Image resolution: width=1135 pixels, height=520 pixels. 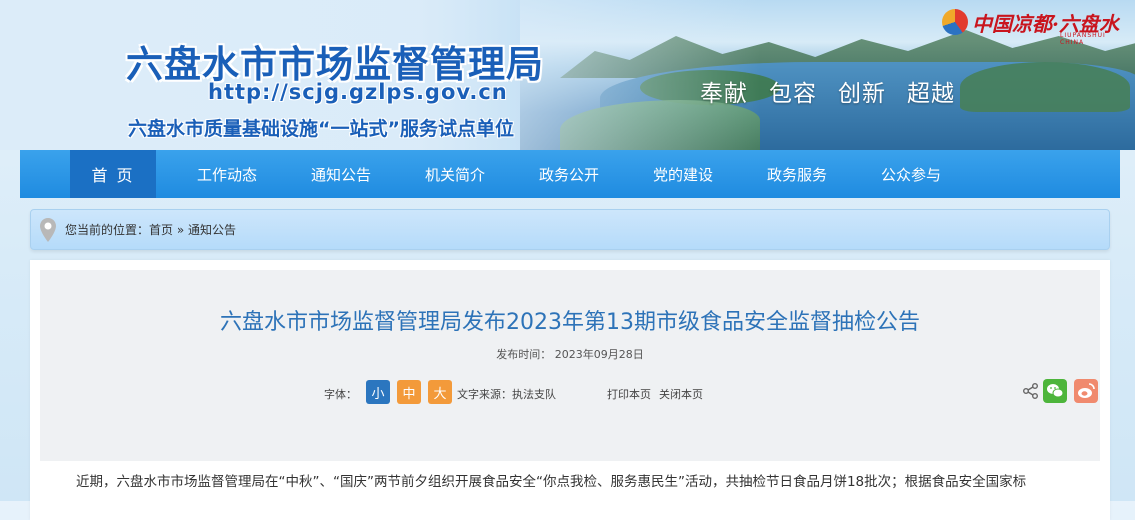 What do you see at coordinates (358, 92) in the screenshot?
I see `site-url: http://scjg.gzlps.gov.cn` at bounding box center [358, 92].